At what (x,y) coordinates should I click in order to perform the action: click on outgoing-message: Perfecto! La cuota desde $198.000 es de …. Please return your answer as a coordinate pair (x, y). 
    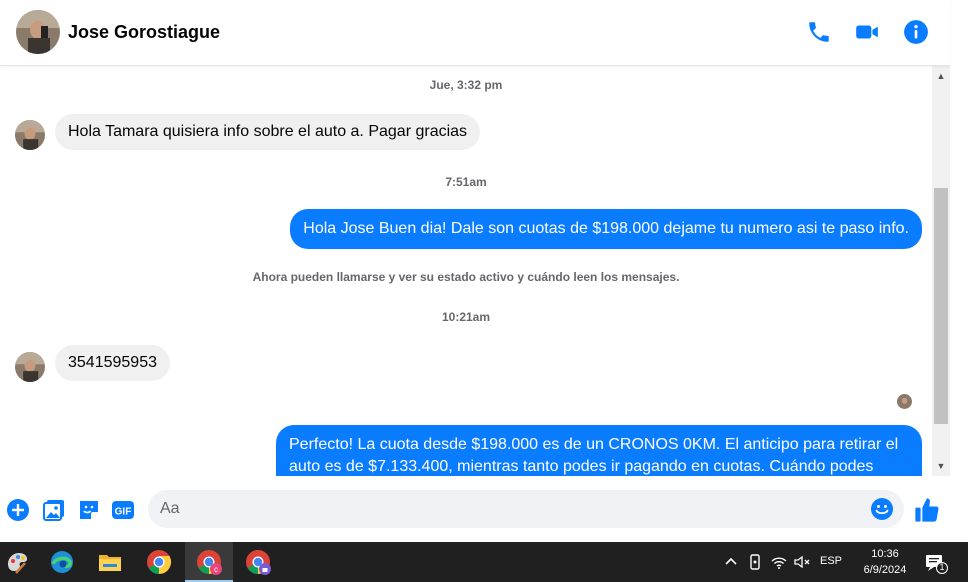
    Looking at the image, I should click on (599, 450).